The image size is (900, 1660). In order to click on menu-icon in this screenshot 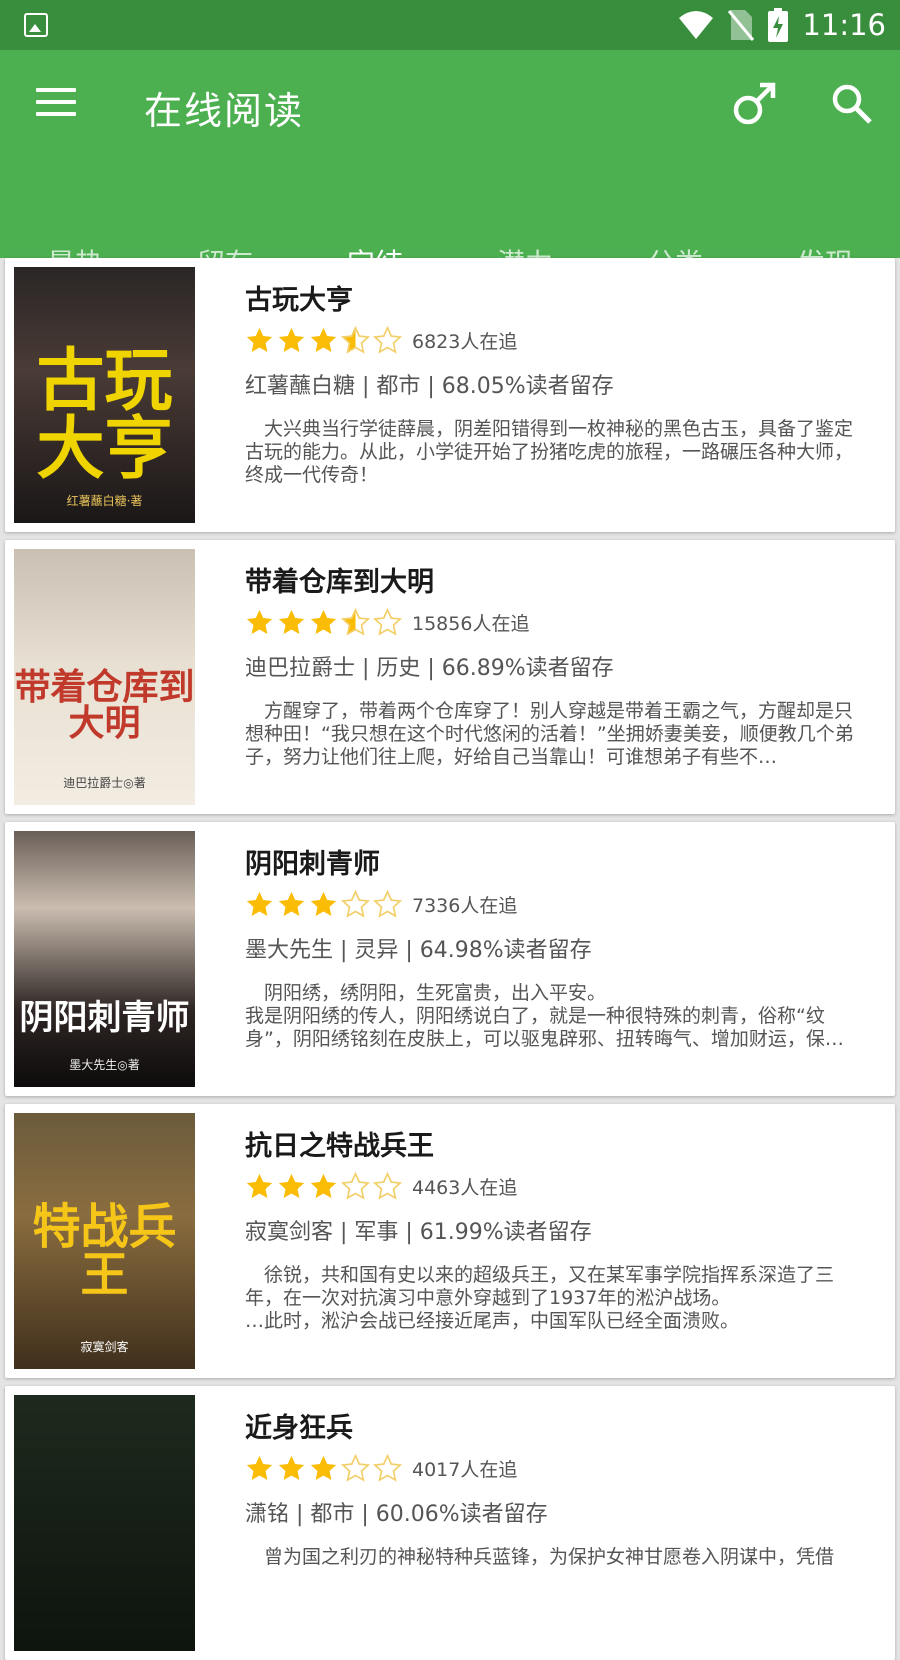, I will do `click(56, 104)`.